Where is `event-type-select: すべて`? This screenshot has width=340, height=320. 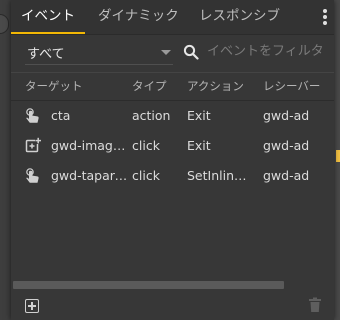 event-type-select: すべて is located at coordinates (99, 52).